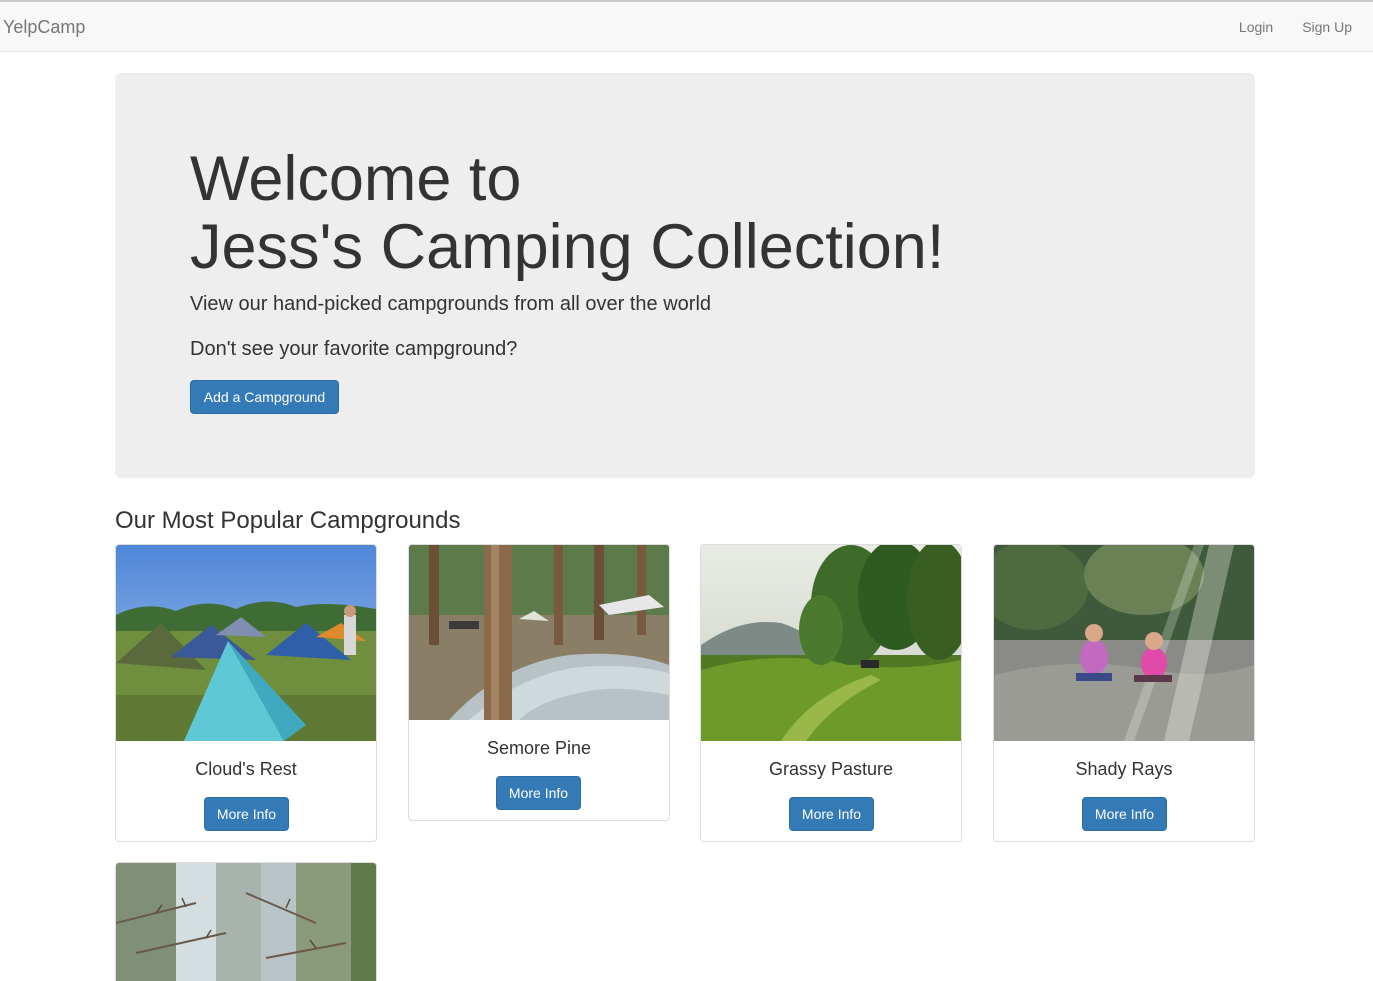 This screenshot has height=981, width=1373. Describe the element at coordinates (1124, 769) in the screenshot. I see `campground-name: Shady Rays` at that location.